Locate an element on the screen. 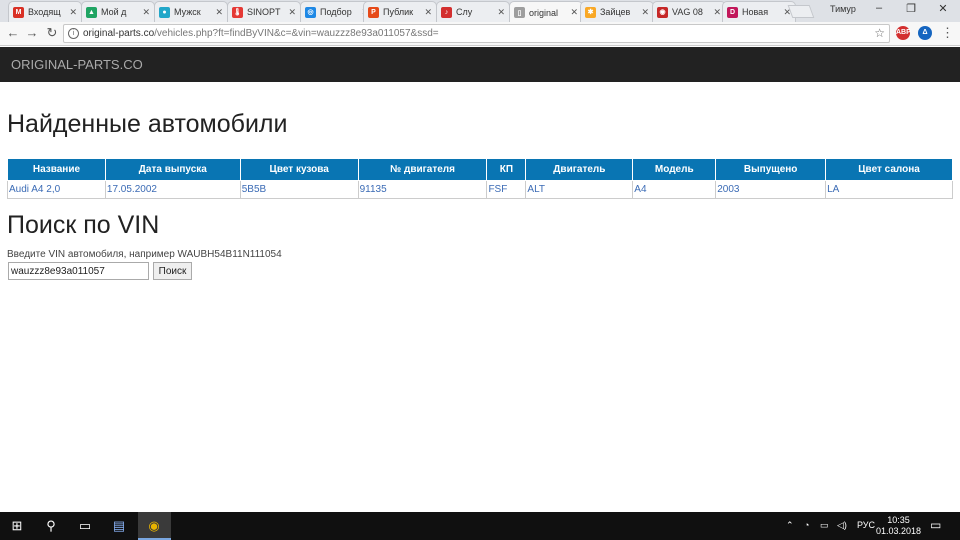 This screenshot has width=960, height=540. found-vehicles-title: Найденные автомобили is located at coordinates (147, 124).